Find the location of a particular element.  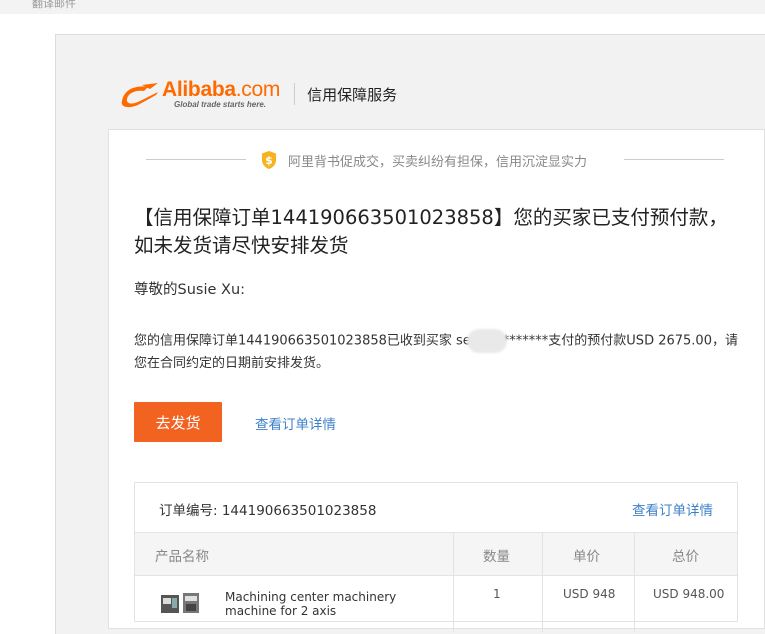

logo-main-text: Alibaba is located at coordinates (199, 89).